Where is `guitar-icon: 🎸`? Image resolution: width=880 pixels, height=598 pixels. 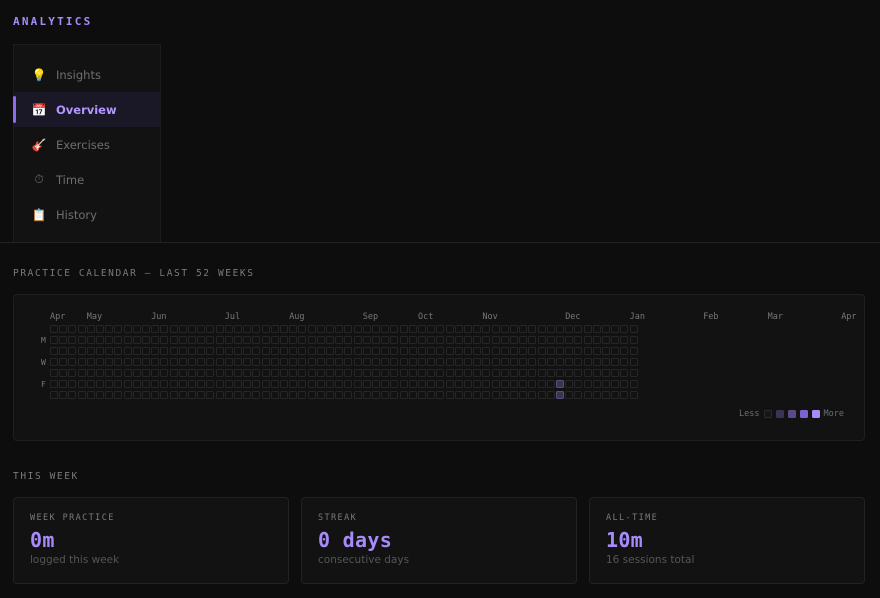
guitar-icon: 🎸 is located at coordinates (39, 144).